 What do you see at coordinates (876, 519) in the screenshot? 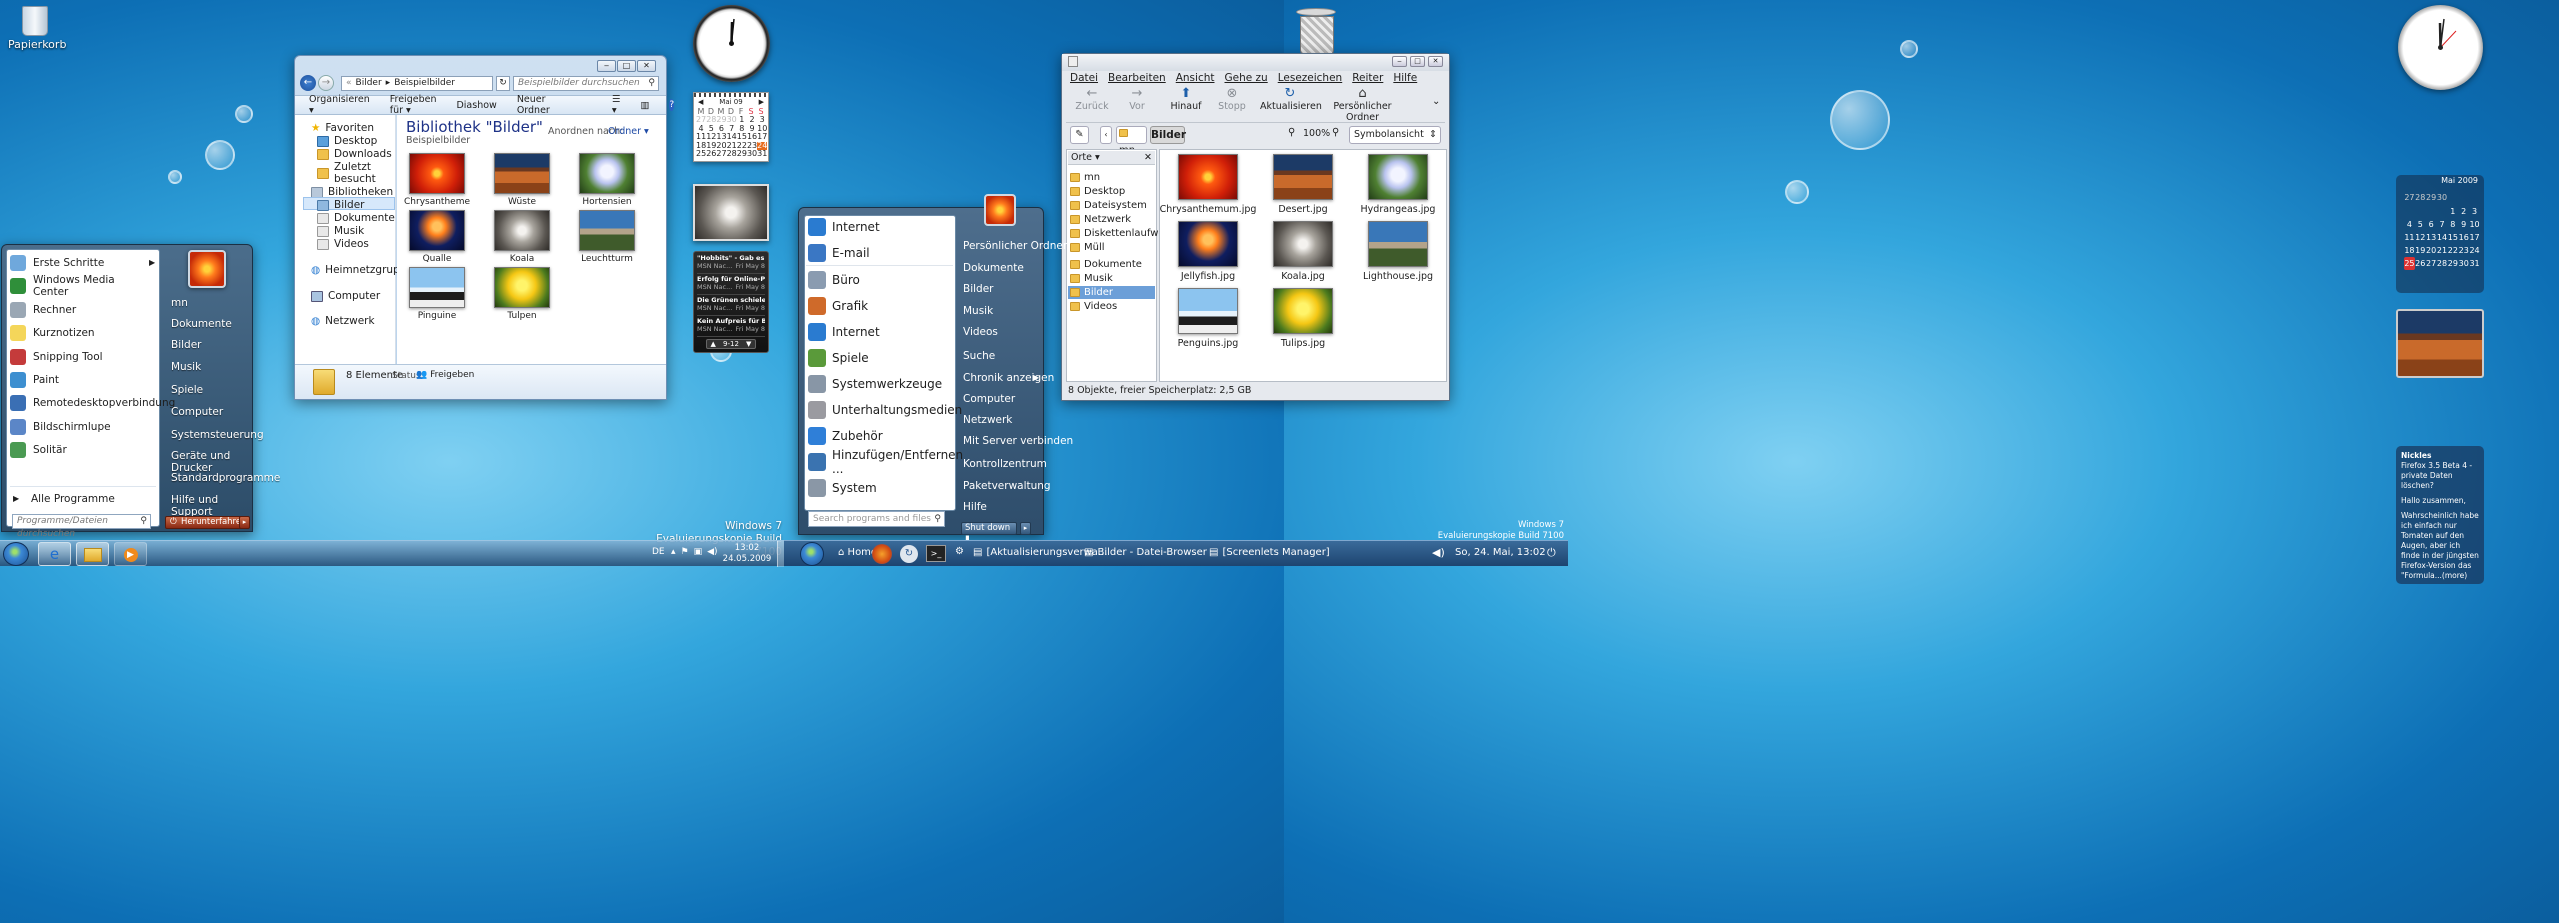
I see `kde-search-box: Search programs and files ⚲` at bounding box center [876, 519].